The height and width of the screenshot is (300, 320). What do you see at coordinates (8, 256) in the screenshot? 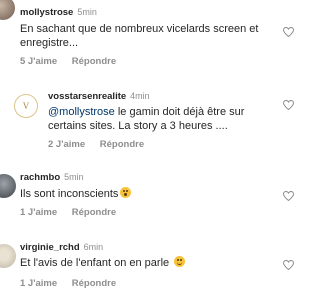
I see `avatar-virginie_rchd` at bounding box center [8, 256].